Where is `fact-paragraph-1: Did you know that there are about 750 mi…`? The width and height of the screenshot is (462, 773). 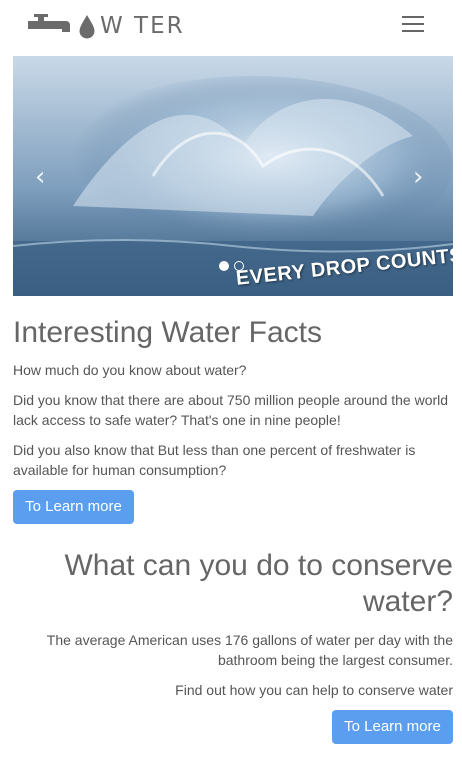 fact-paragraph-1: Did you know that there are about 750 mi… is located at coordinates (231, 410).